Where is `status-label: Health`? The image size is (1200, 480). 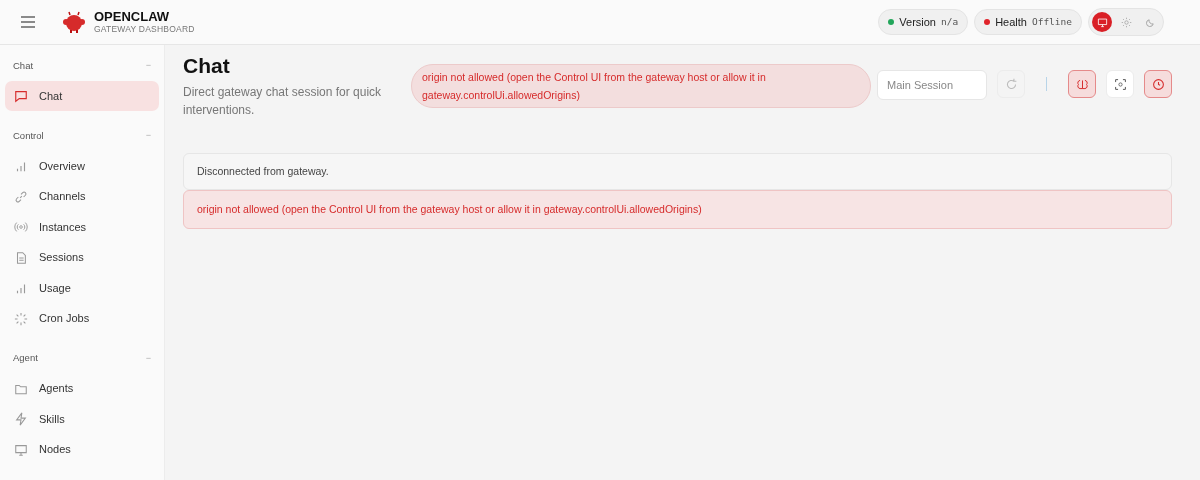
status-label: Health is located at coordinates (1011, 22).